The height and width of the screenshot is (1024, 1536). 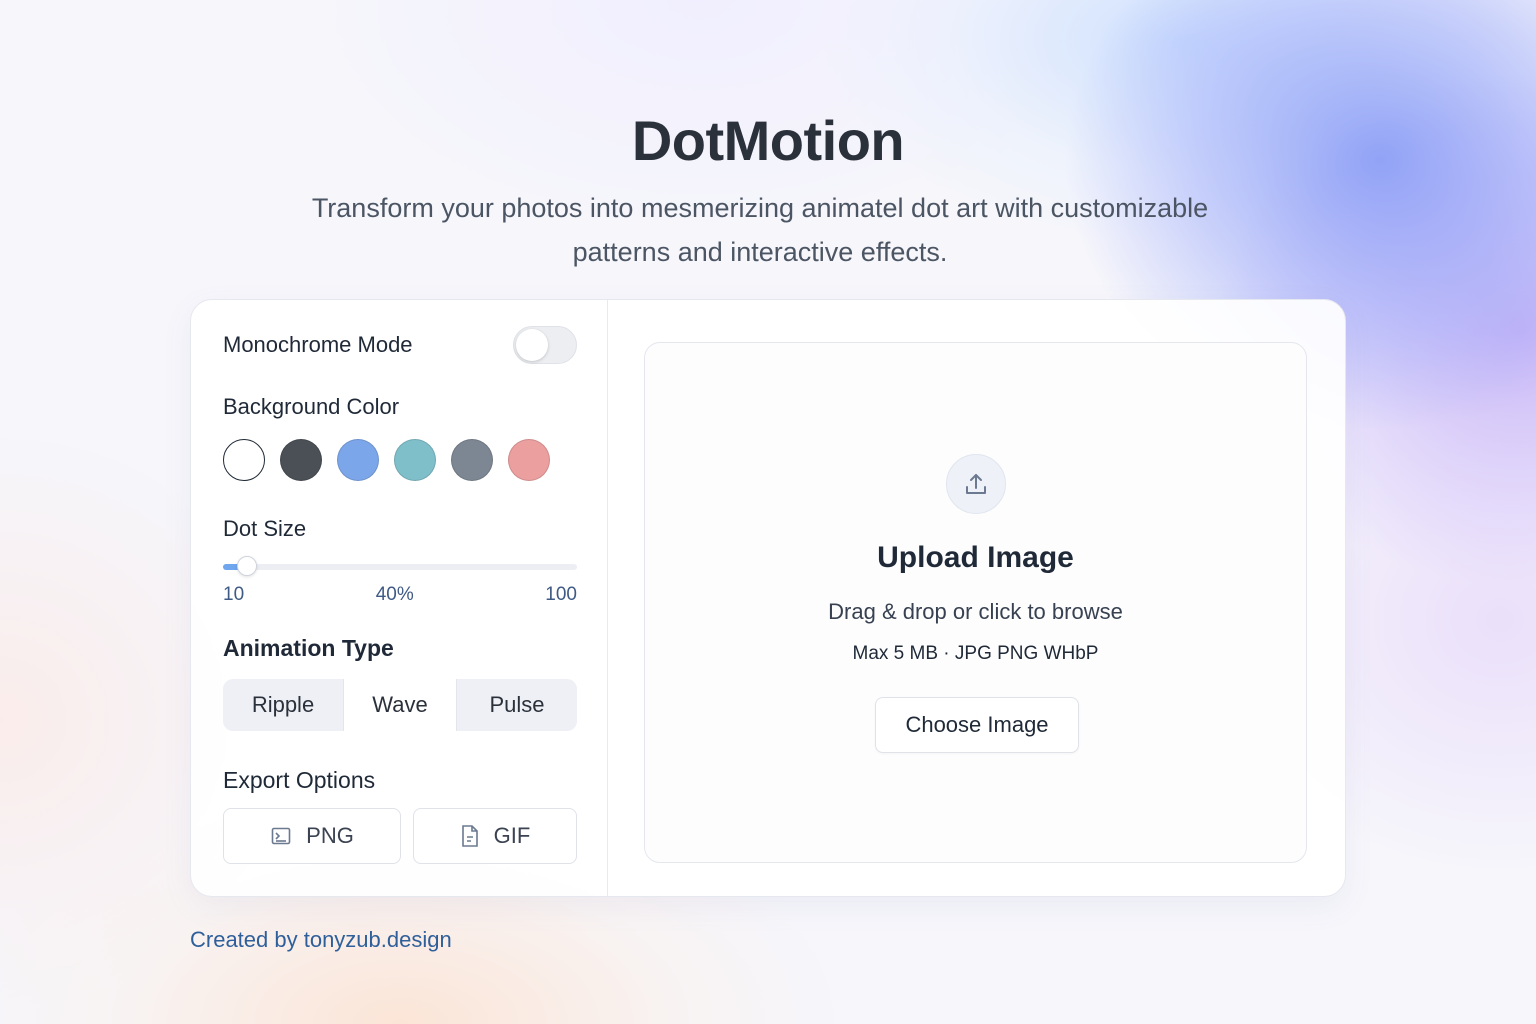 I want to click on monochrome-toggle, so click(x=545, y=345).